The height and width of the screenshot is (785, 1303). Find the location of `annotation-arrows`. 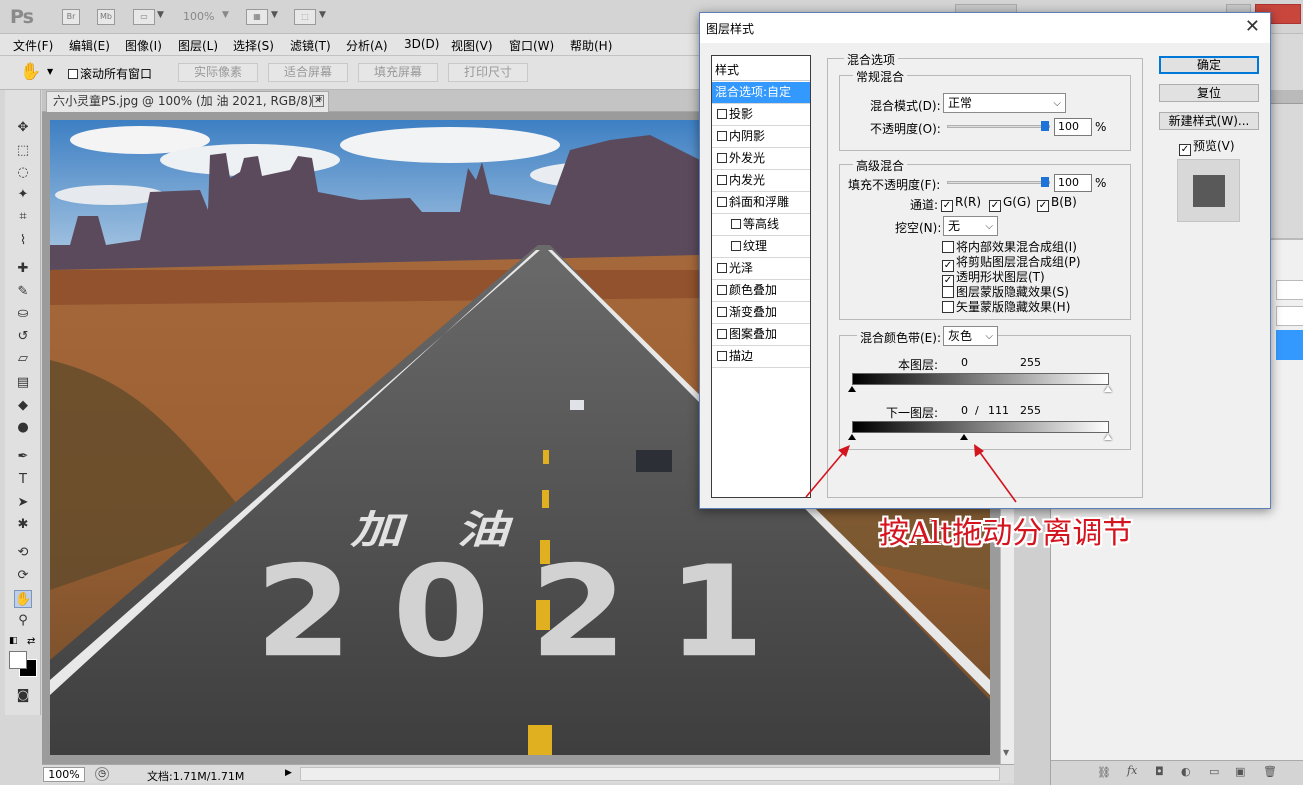

annotation-arrows is located at coordinates (911, 473).